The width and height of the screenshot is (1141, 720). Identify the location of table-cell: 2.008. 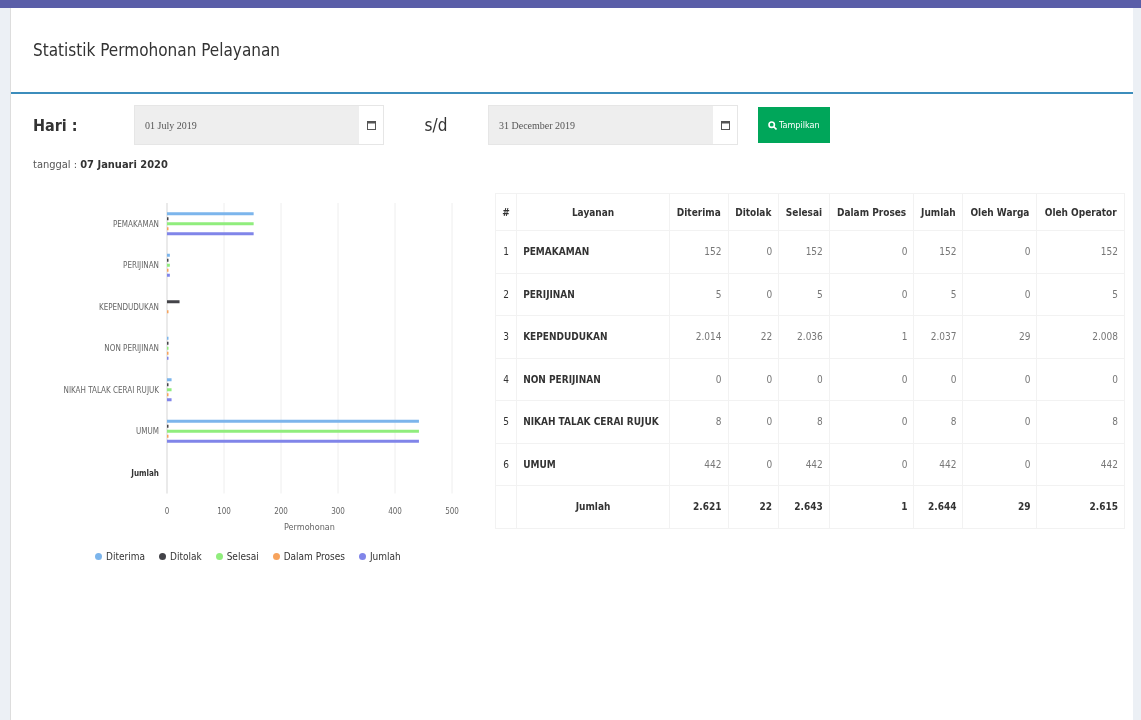
(1080, 336).